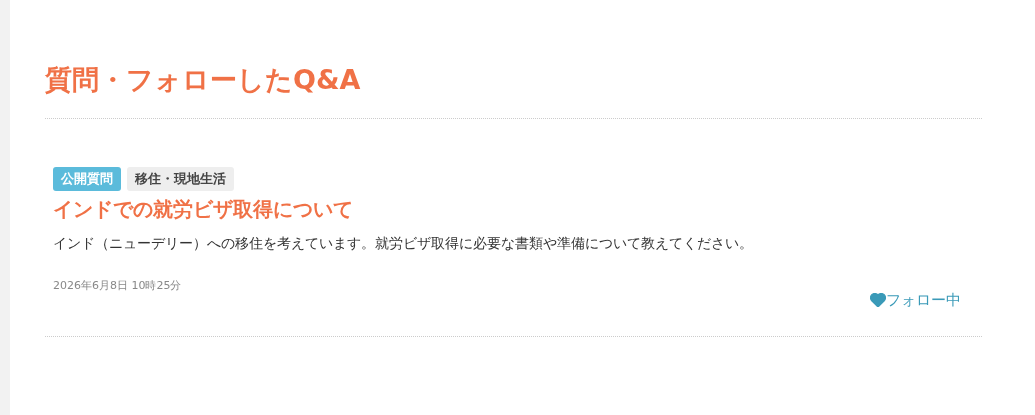  Describe the element at coordinates (403, 243) in the screenshot. I see `question-body: インド（ニューデリー）への移住を考えています。就労ビザ取得に必要な書類や準備について教えてください。` at that location.